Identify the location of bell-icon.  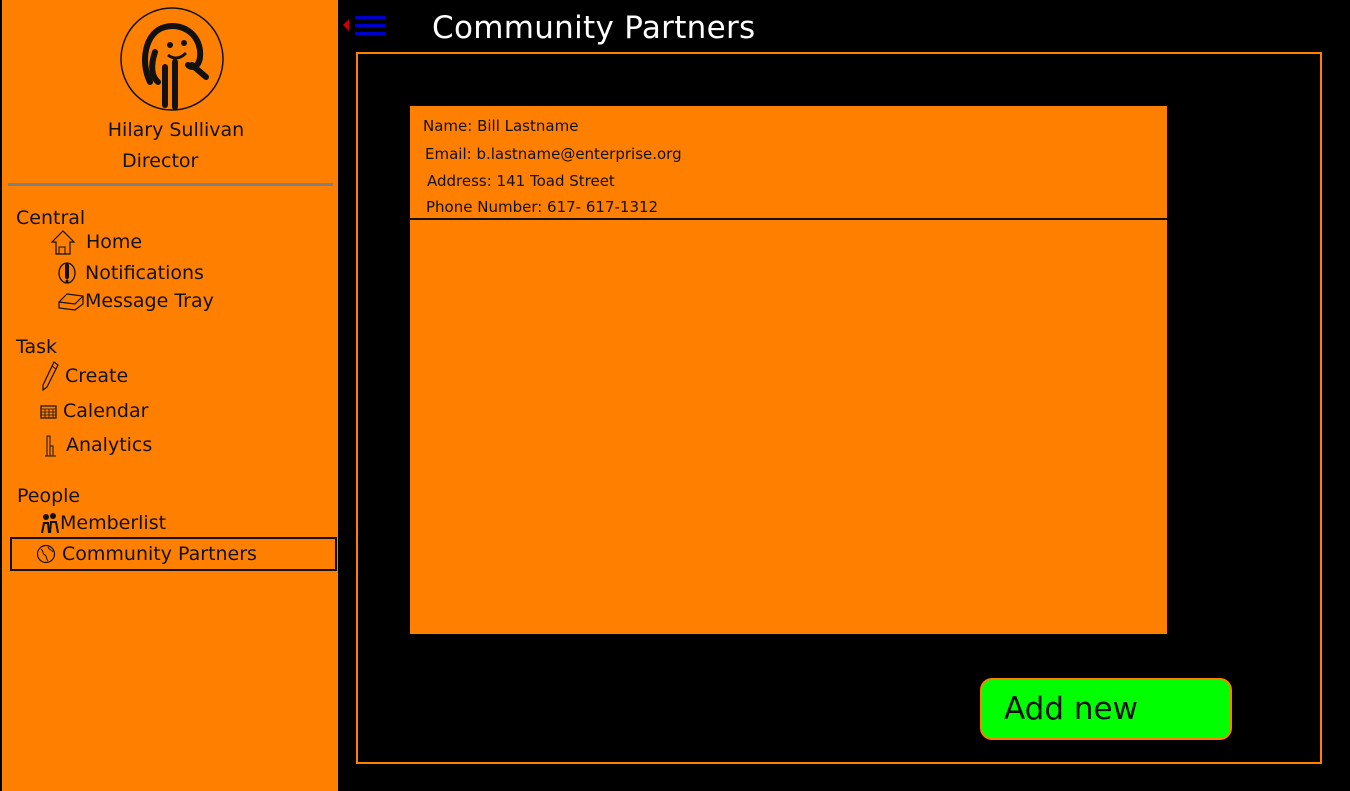
(67, 273).